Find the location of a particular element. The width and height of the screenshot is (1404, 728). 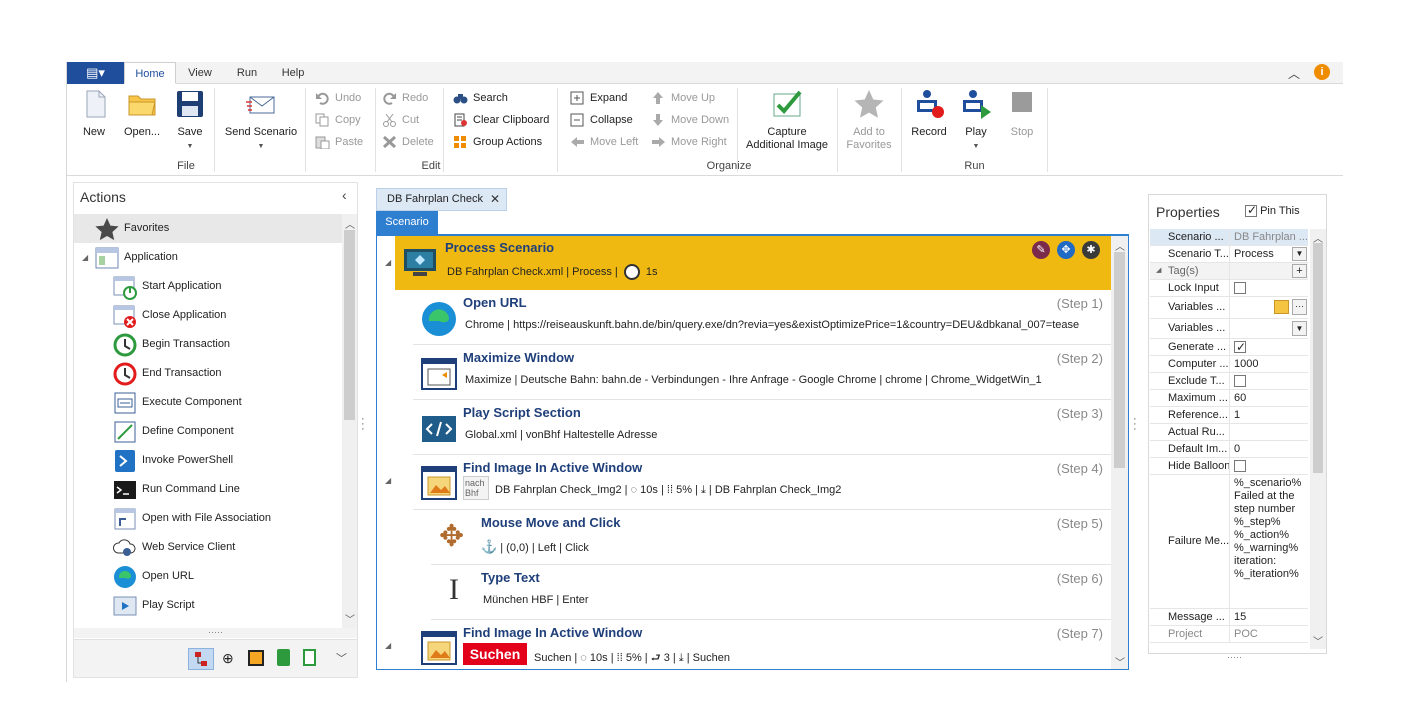

frame-icon is located at coordinates (256, 658).